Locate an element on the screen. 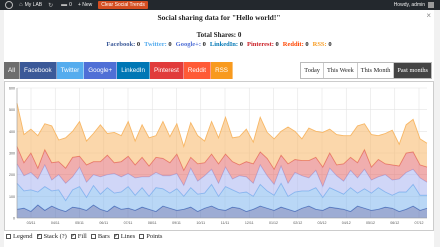  range-button-this-week: This Week is located at coordinates (340, 70).